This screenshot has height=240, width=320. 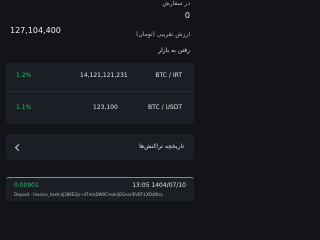 I want to click on market-row-btc-irt: 1.2% 14,121,121,231 BTC / IRT, so click(x=100, y=77).